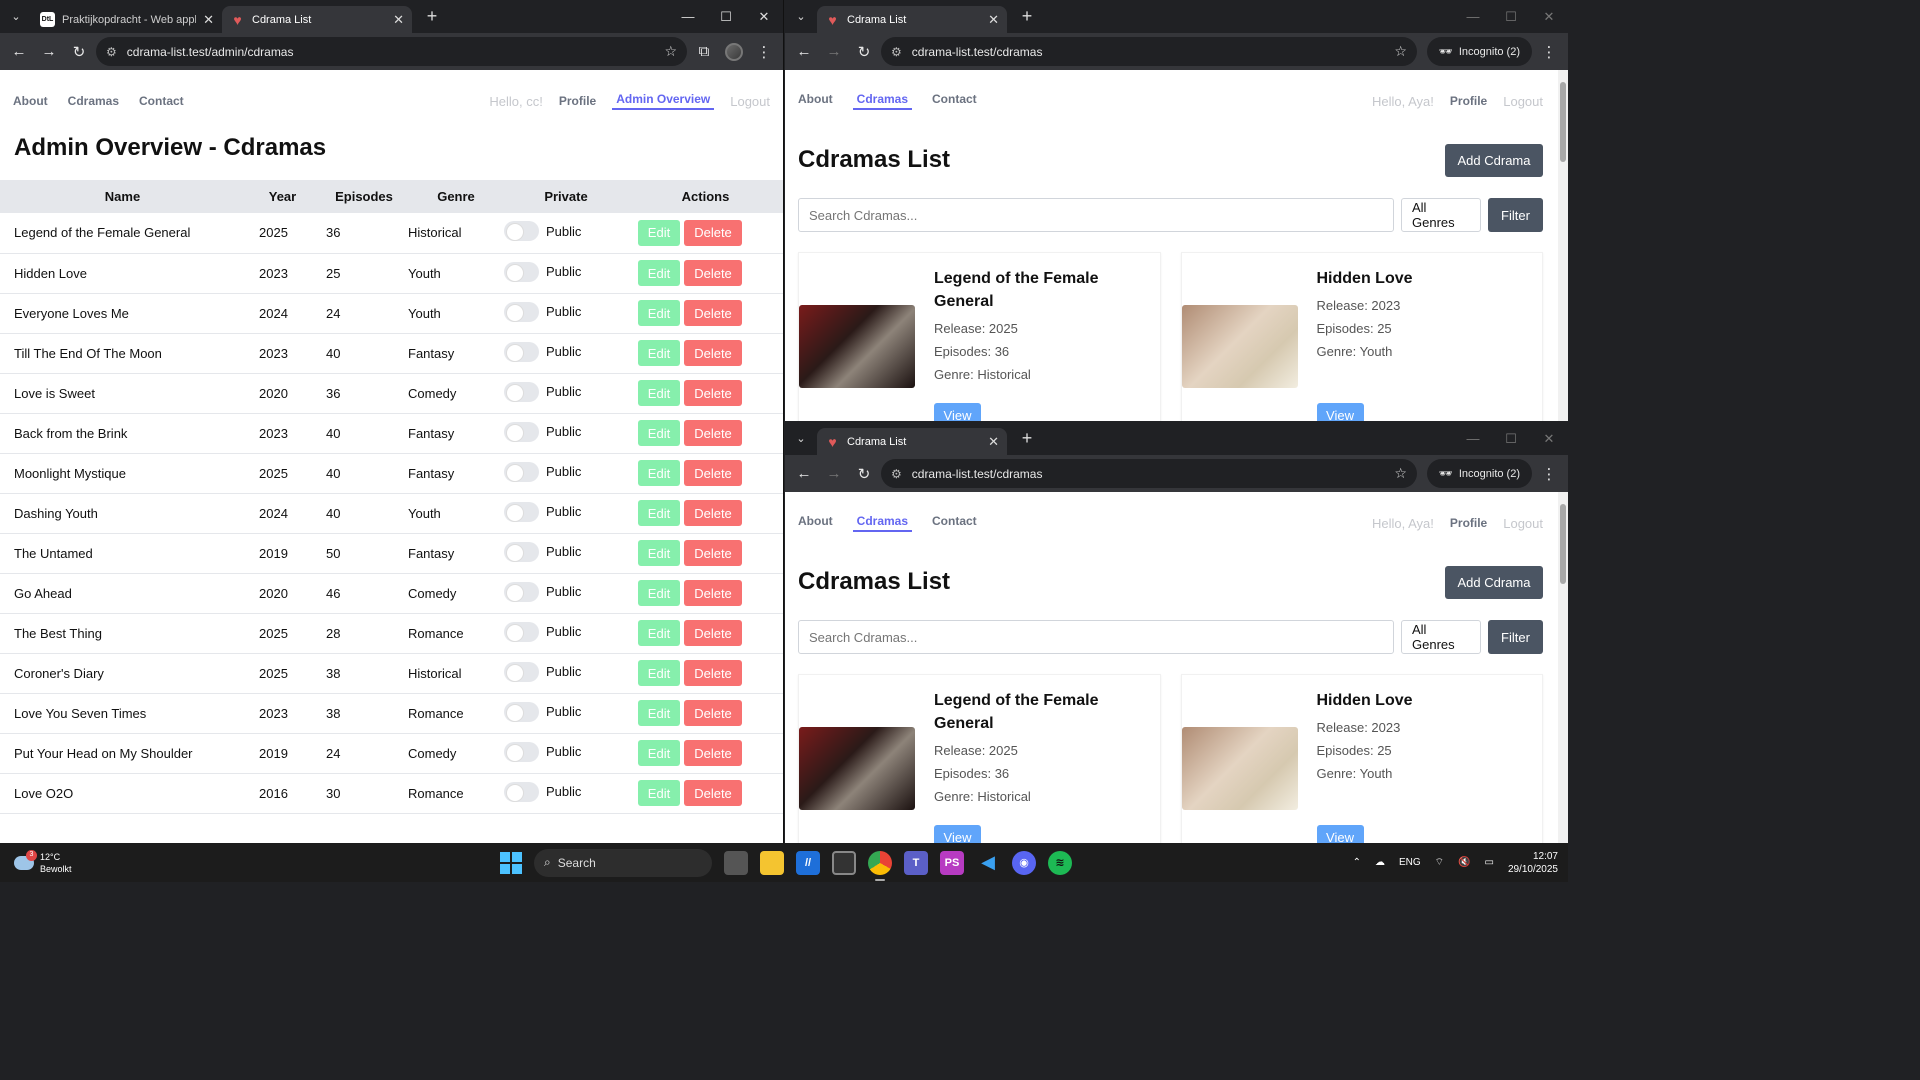 The height and width of the screenshot is (1080, 1920). Describe the element at coordinates (623, 862) in the screenshot. I see `taskbar-search: ⌕ Search` at that location.